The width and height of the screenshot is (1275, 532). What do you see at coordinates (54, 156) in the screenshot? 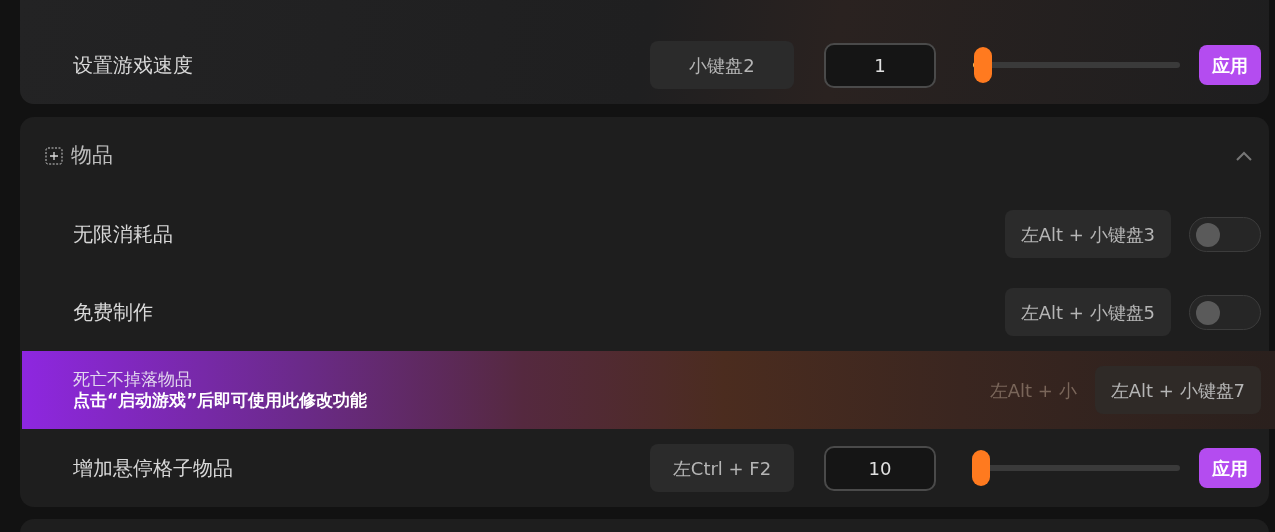
I see `add-box-icon` at bounding box center [54, 156].